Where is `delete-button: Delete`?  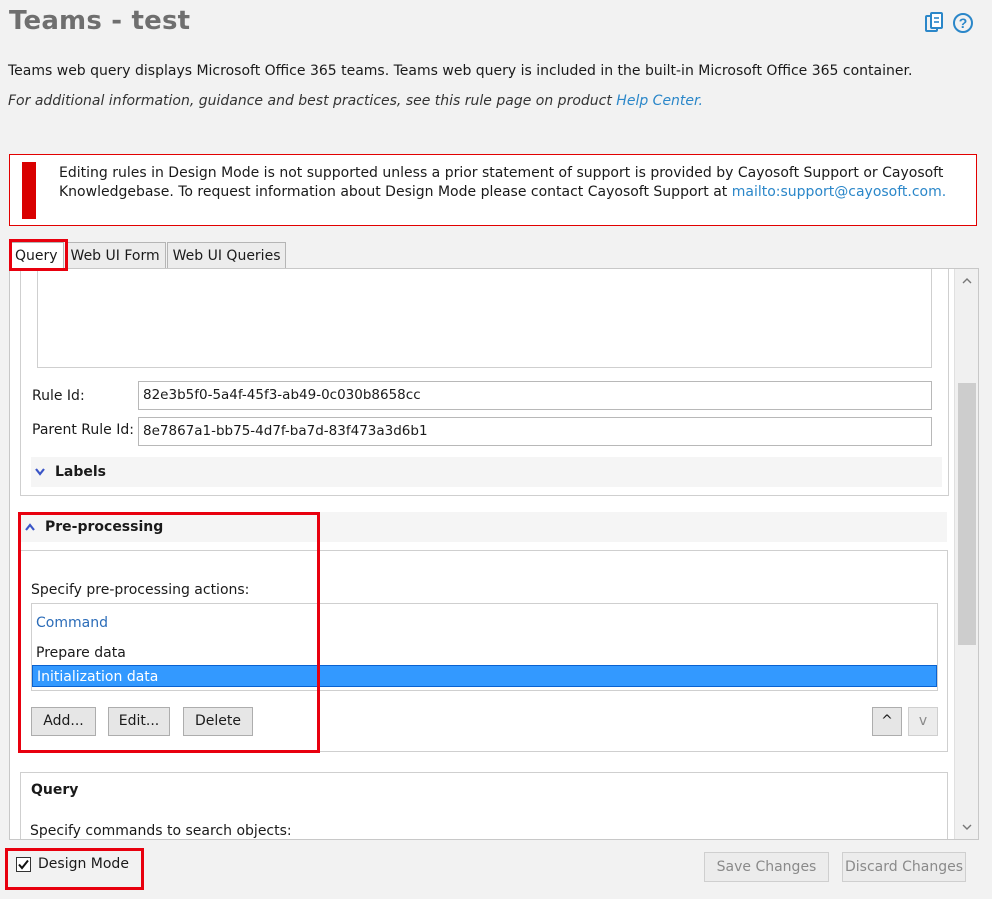
delete-button: Delete is located at coordinates (218, 721).